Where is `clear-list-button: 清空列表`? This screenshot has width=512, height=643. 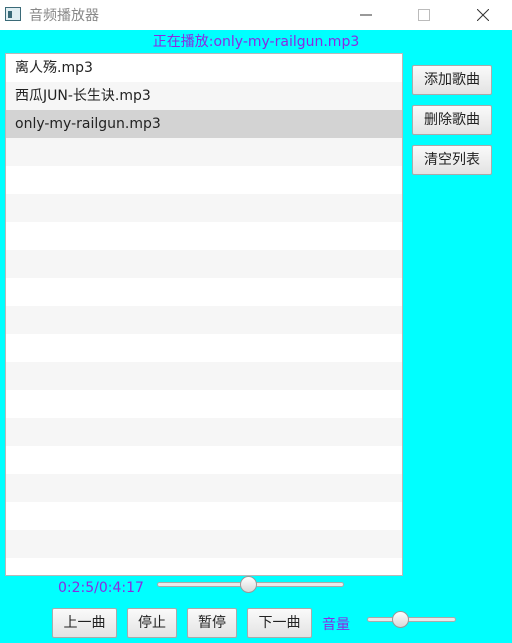
clear-list-button: 清空列表 is located at coordinates (452, 160).